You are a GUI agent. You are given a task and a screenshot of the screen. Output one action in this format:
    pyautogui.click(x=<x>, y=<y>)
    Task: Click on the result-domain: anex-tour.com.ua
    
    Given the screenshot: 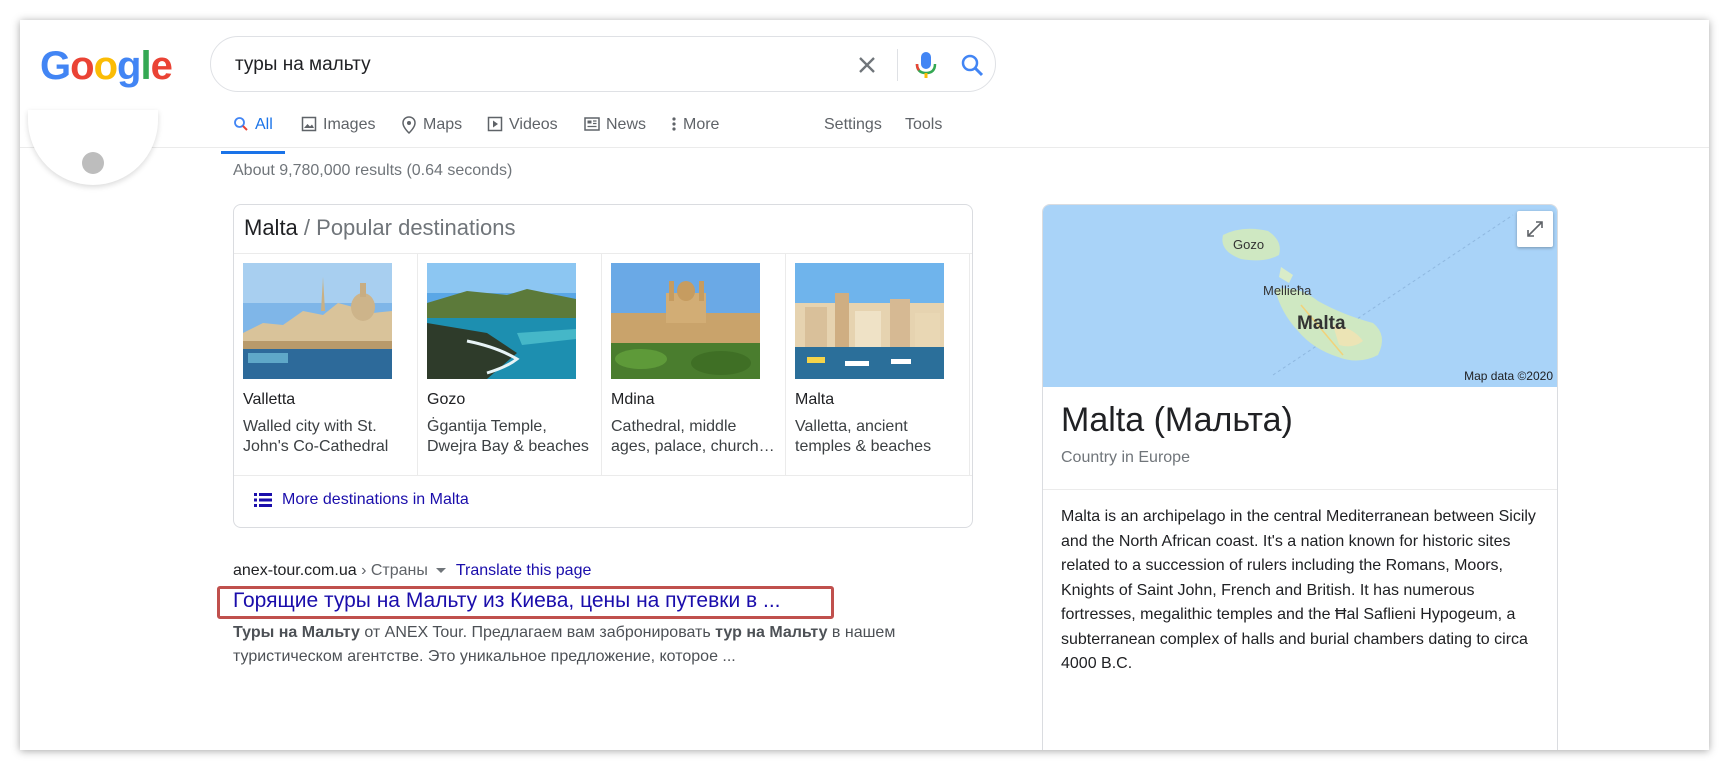 What is the action you would take?
    pyautogui.click(x=295, y=570)
    